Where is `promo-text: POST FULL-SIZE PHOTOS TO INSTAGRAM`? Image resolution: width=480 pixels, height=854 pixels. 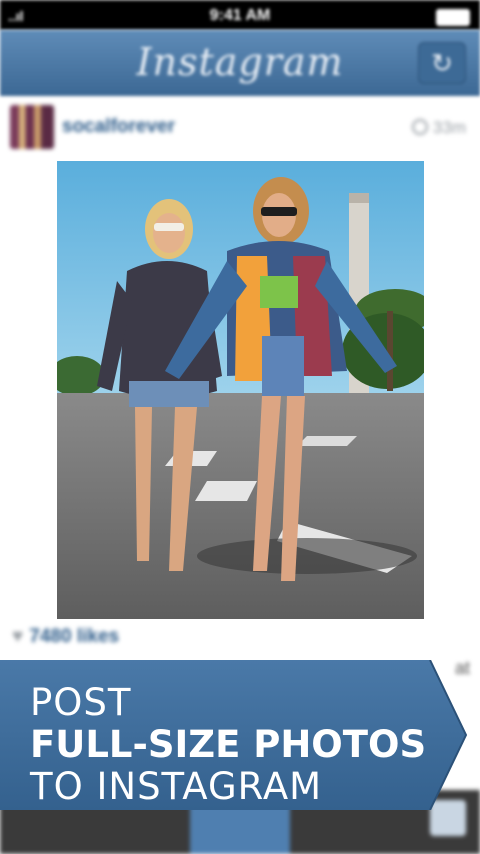 promo-text: POST FULL-SIZE PHOTOS TO INSTAGRAM is located at coordinates (228, 745).